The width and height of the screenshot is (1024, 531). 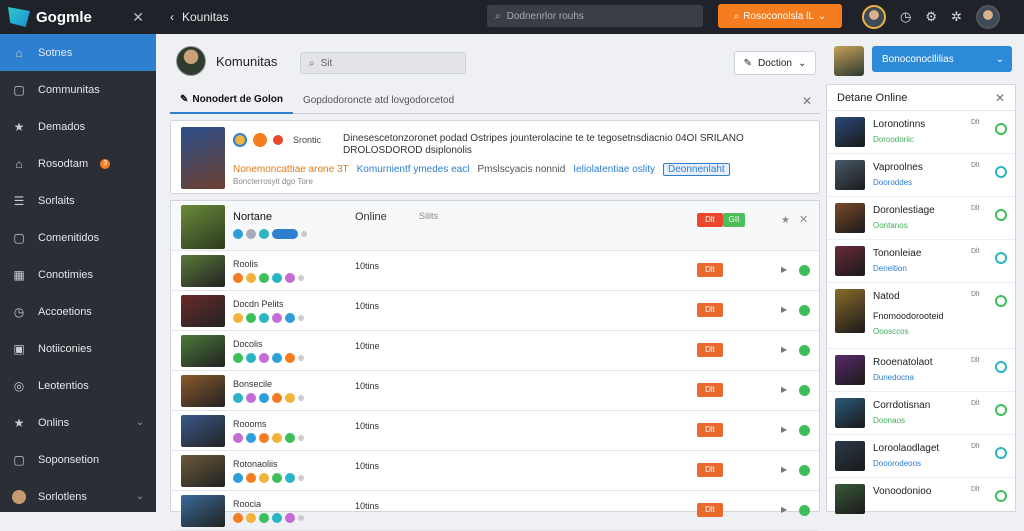 What do you see at coordinates (367, 346) in the screenshot?
I see `row-status: 10tine` at bounding box center [367, 346].